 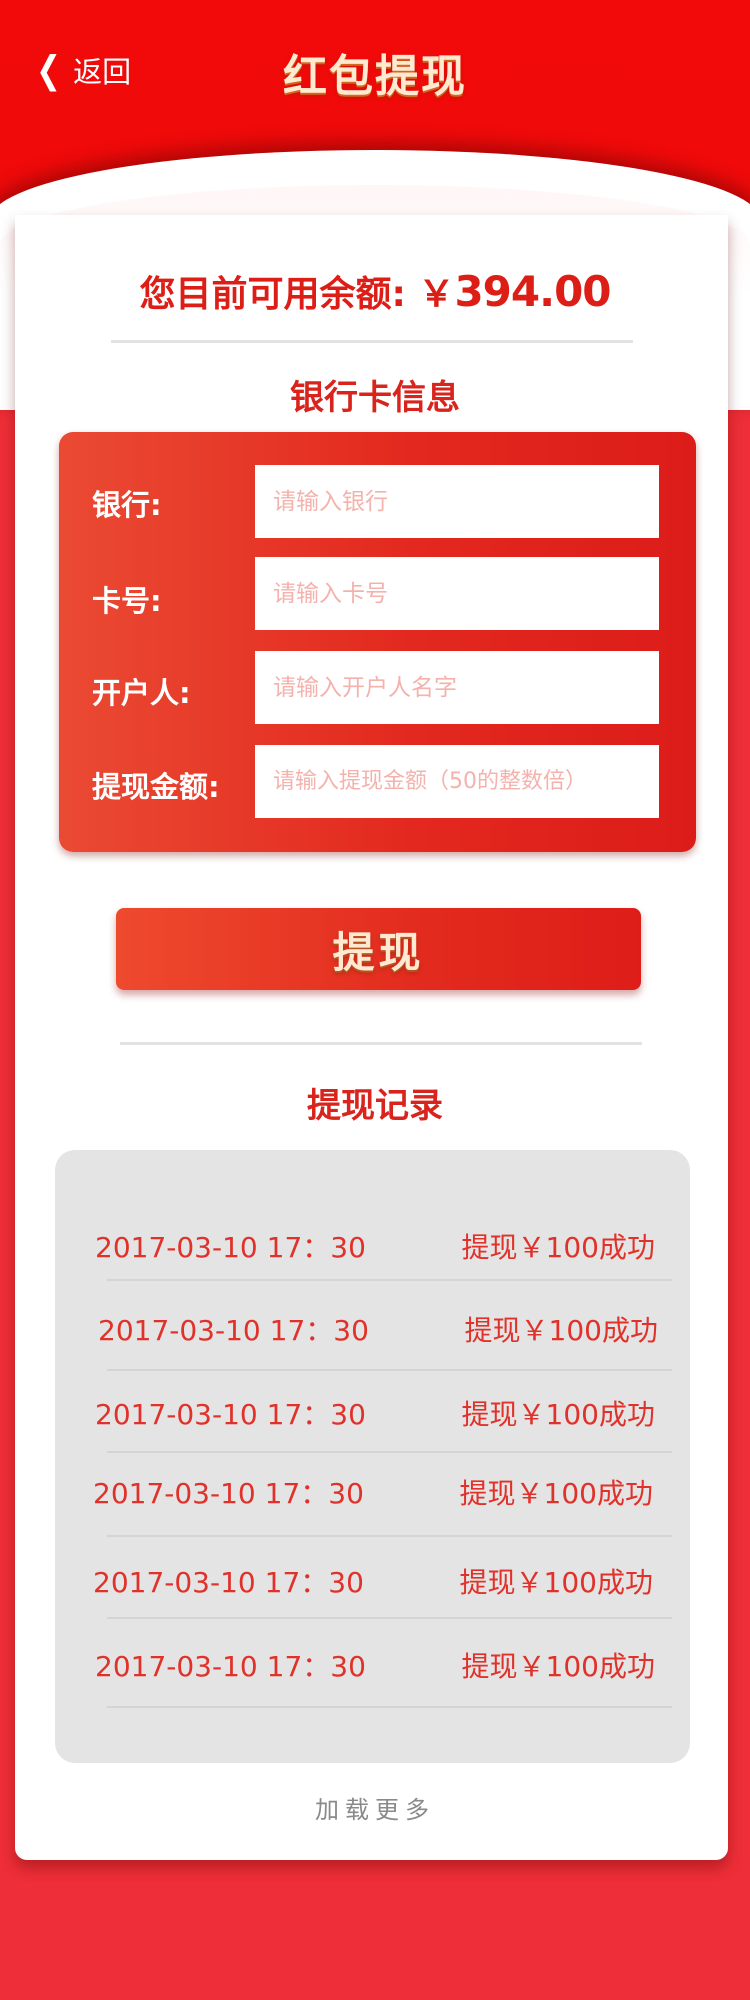 I want to click on withdraw-amount-label: 提现金额:, so click(x=156, y=787).